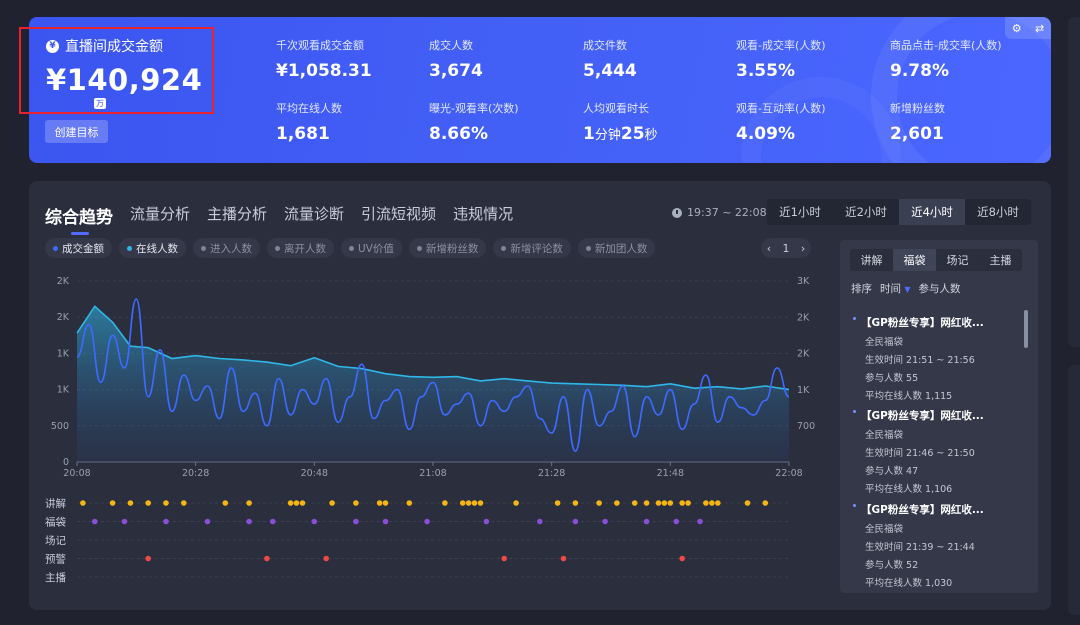  I want to click on range-selector: 近1小时 近2小时 近4小时 近8小时, so click(899, 212).